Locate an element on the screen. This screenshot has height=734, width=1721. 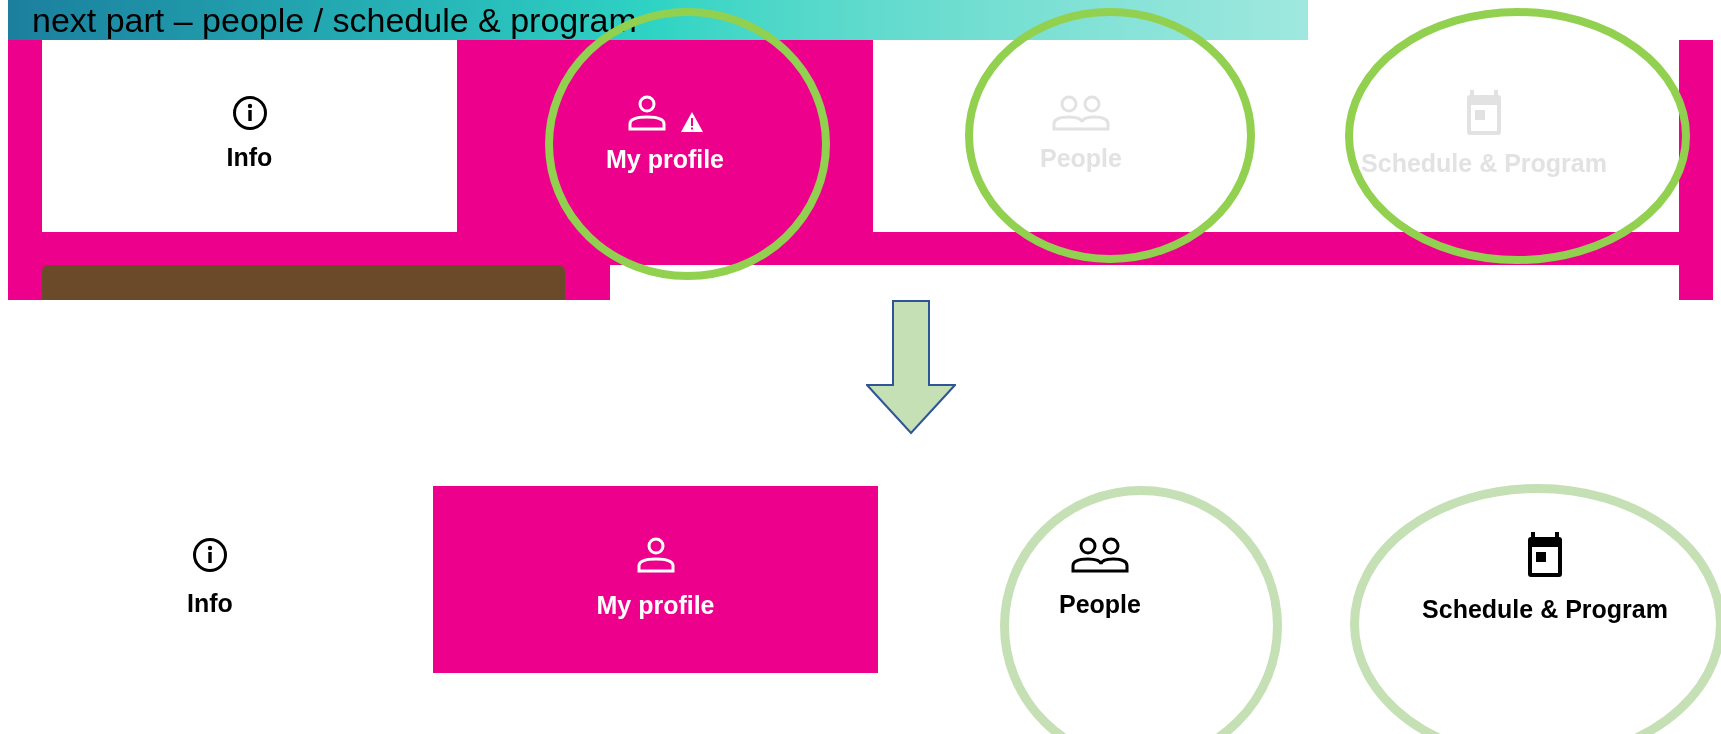
person-icon is located at coordinates (647, 113).